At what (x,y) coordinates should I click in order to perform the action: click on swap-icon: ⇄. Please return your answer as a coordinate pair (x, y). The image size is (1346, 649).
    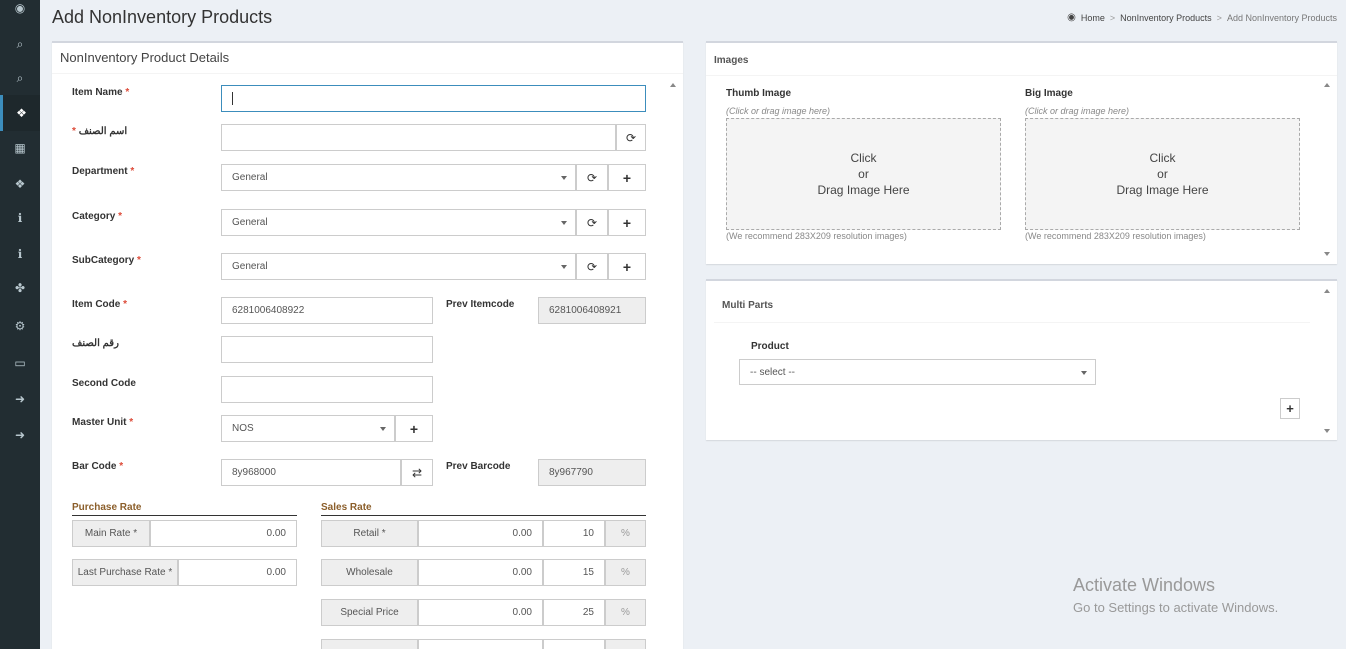
    Looking at the image, I should click on (417, 472).